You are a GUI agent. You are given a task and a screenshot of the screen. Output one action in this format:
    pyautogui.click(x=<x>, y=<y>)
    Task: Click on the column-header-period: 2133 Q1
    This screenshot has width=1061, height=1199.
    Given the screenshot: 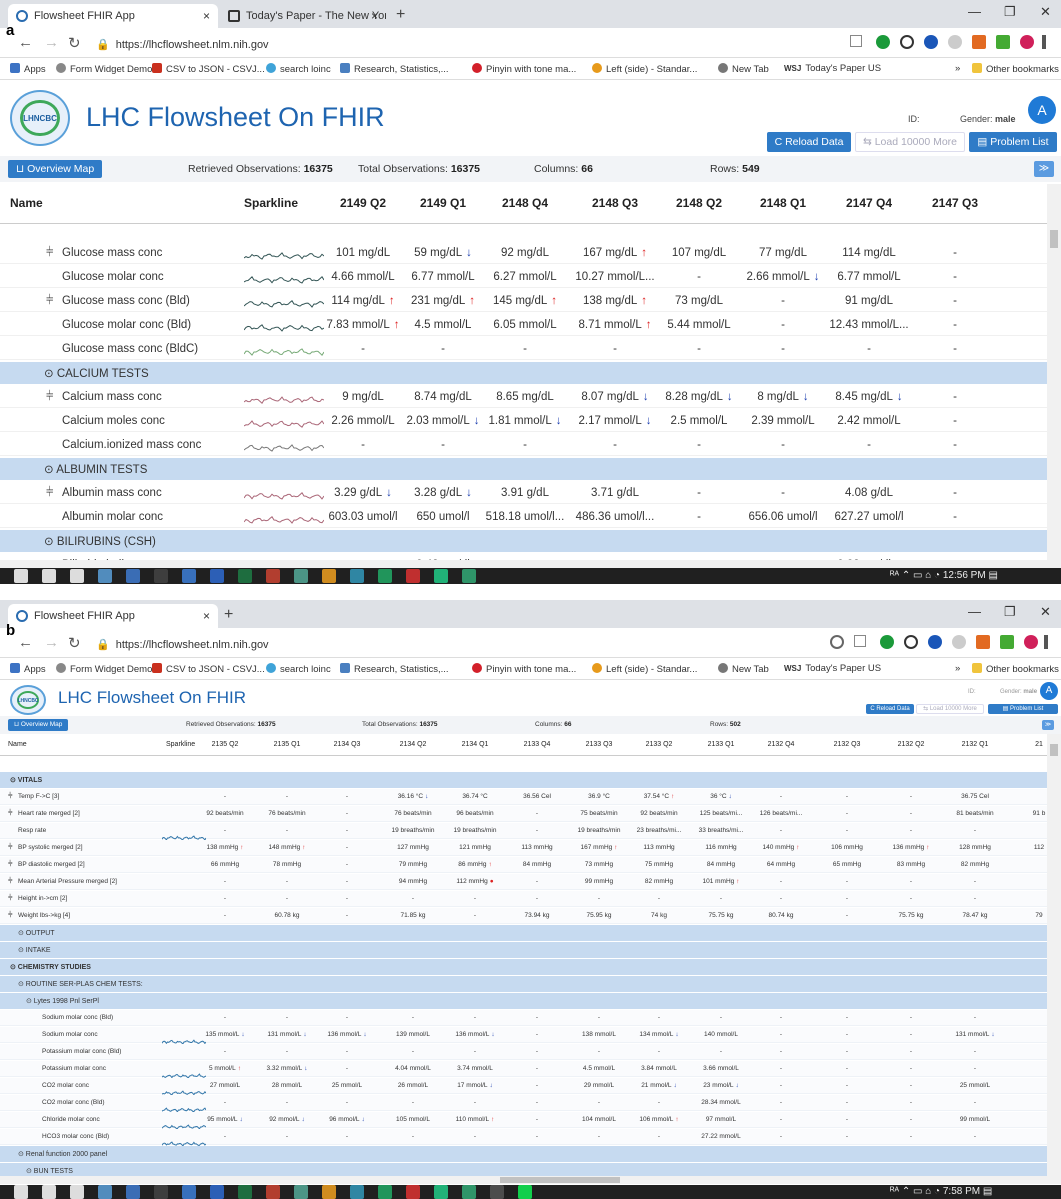 What is the action you would take?
    pyautogui.click(x=721, y=744)
    